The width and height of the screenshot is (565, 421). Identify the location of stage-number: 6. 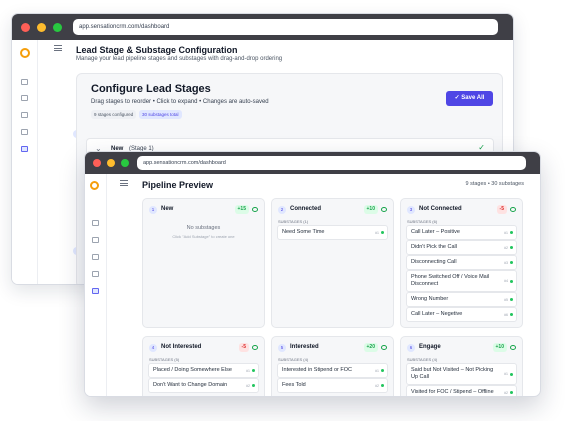
(411, 348).